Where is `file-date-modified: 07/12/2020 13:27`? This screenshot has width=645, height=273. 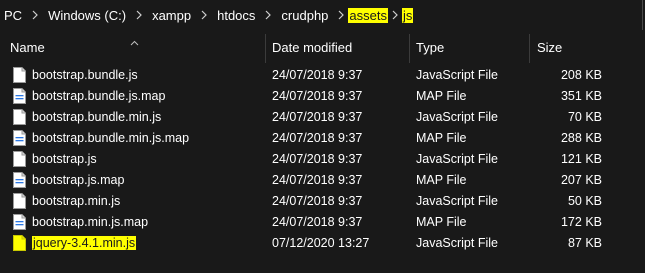 file-date-modified: 07/12/2020 13:27 is located at coordinates (321, 243).